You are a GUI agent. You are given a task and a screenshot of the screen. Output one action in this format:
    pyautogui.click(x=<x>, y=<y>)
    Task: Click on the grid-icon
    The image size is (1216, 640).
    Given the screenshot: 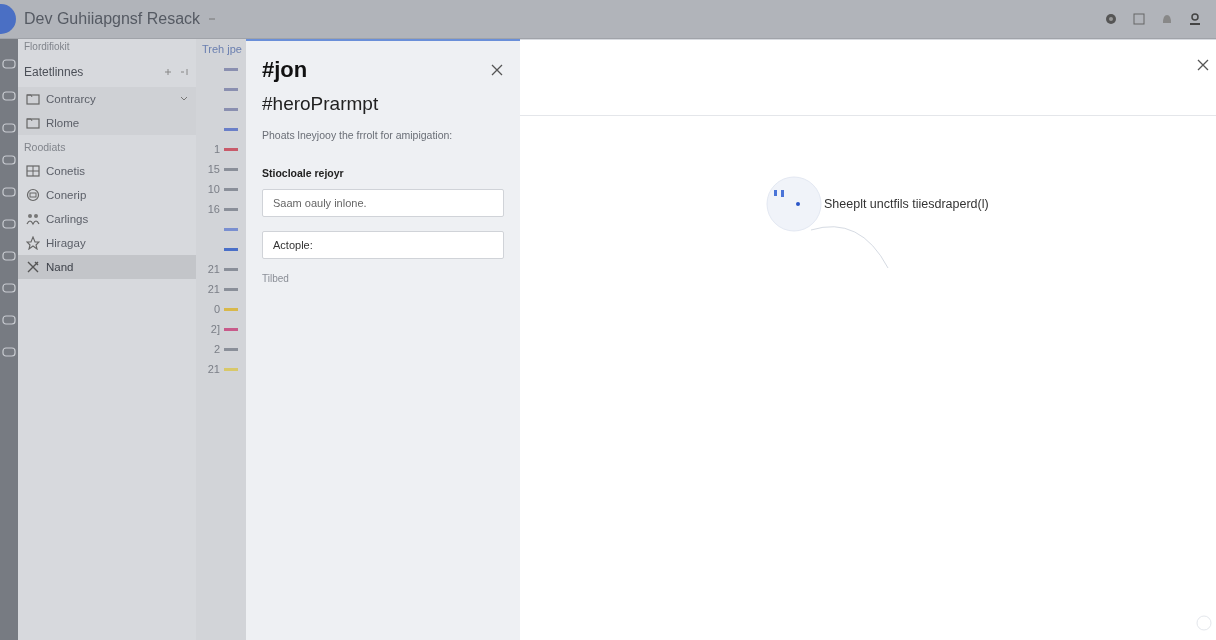 What is the action you would take?
    pyautogui.click(x=33, y=171)
    